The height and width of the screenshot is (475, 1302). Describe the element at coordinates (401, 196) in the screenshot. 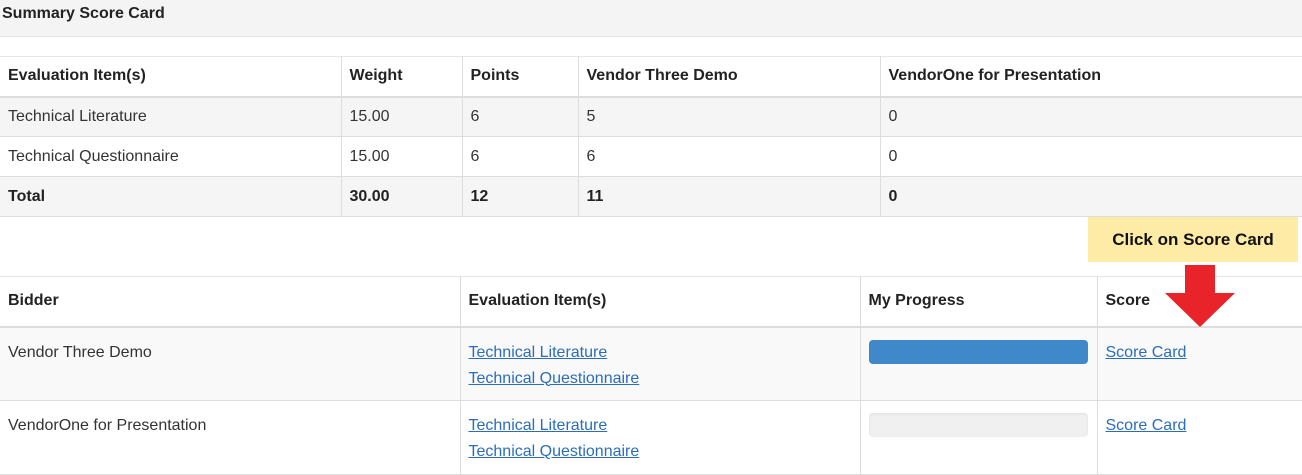

I see `total-weight: 30.00` at that location.